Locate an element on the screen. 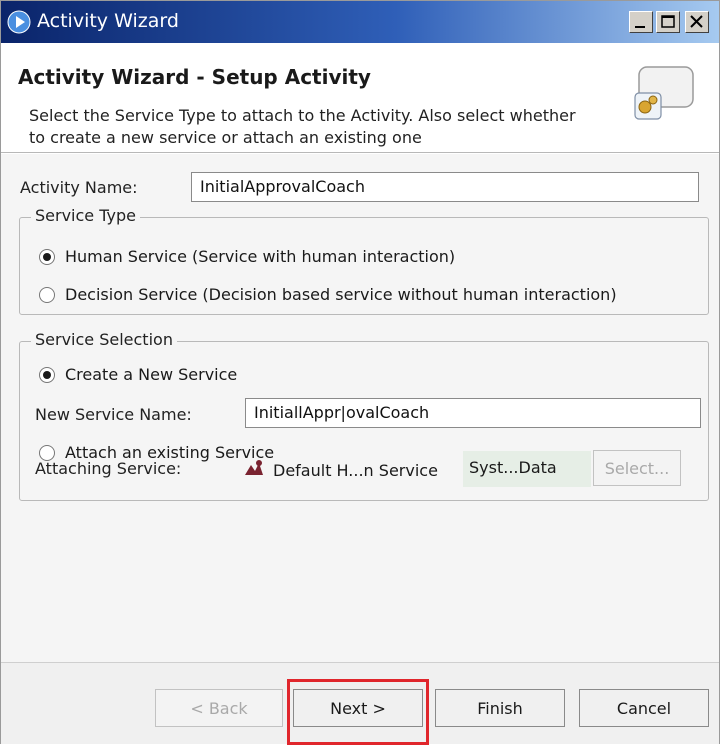 This screenshot has height=745, width=720. page-title: Activity Wizard - Setup Activity is located at coordinates (194, 77).